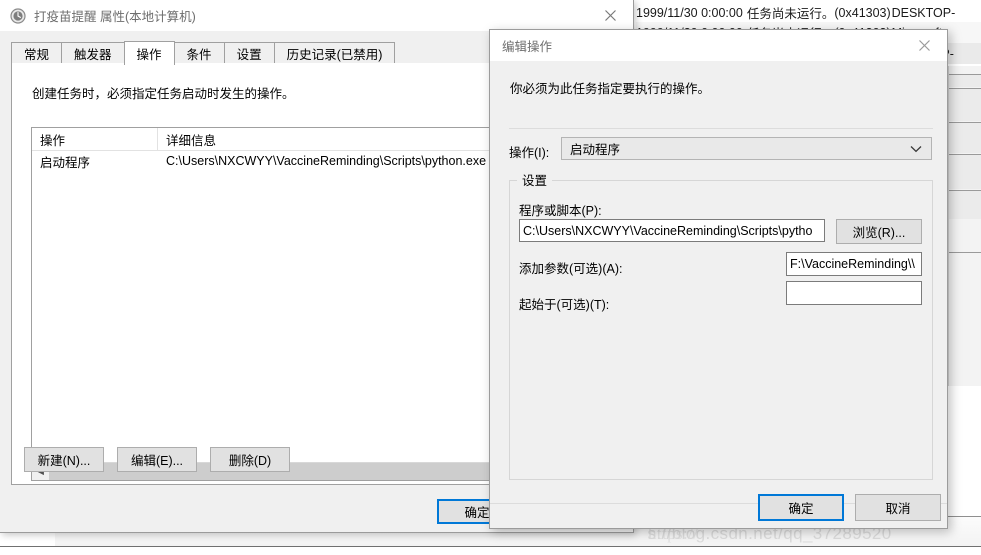 This screenshot has width=981, height=555. Describe the element at coordinates (595, 150) in the screenshot. I see `action-type-value: 启动程序` at that location.